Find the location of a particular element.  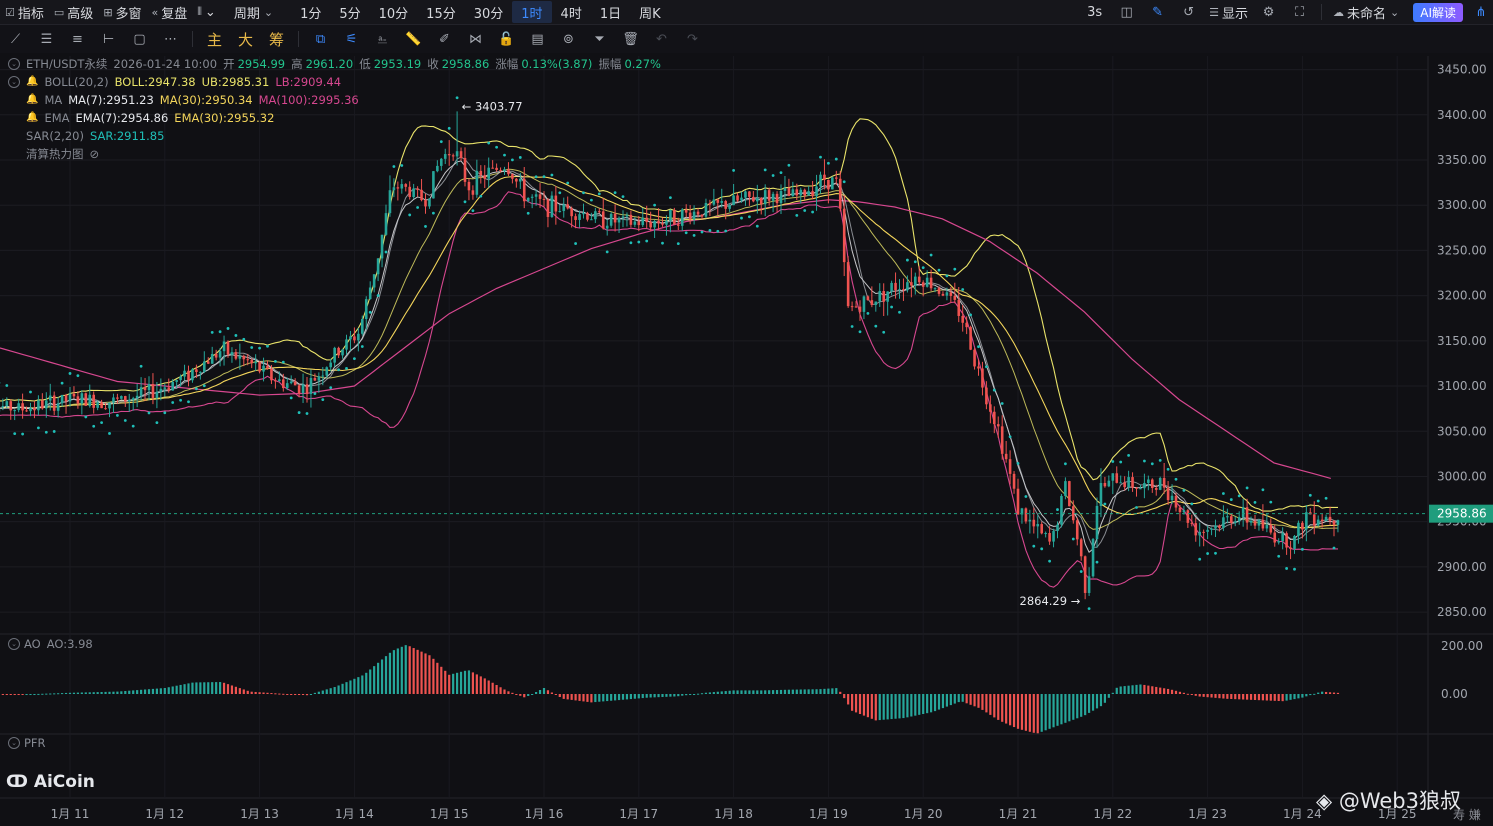

y-tick-label: 3150.00 is located at coordinates (1462, 341).